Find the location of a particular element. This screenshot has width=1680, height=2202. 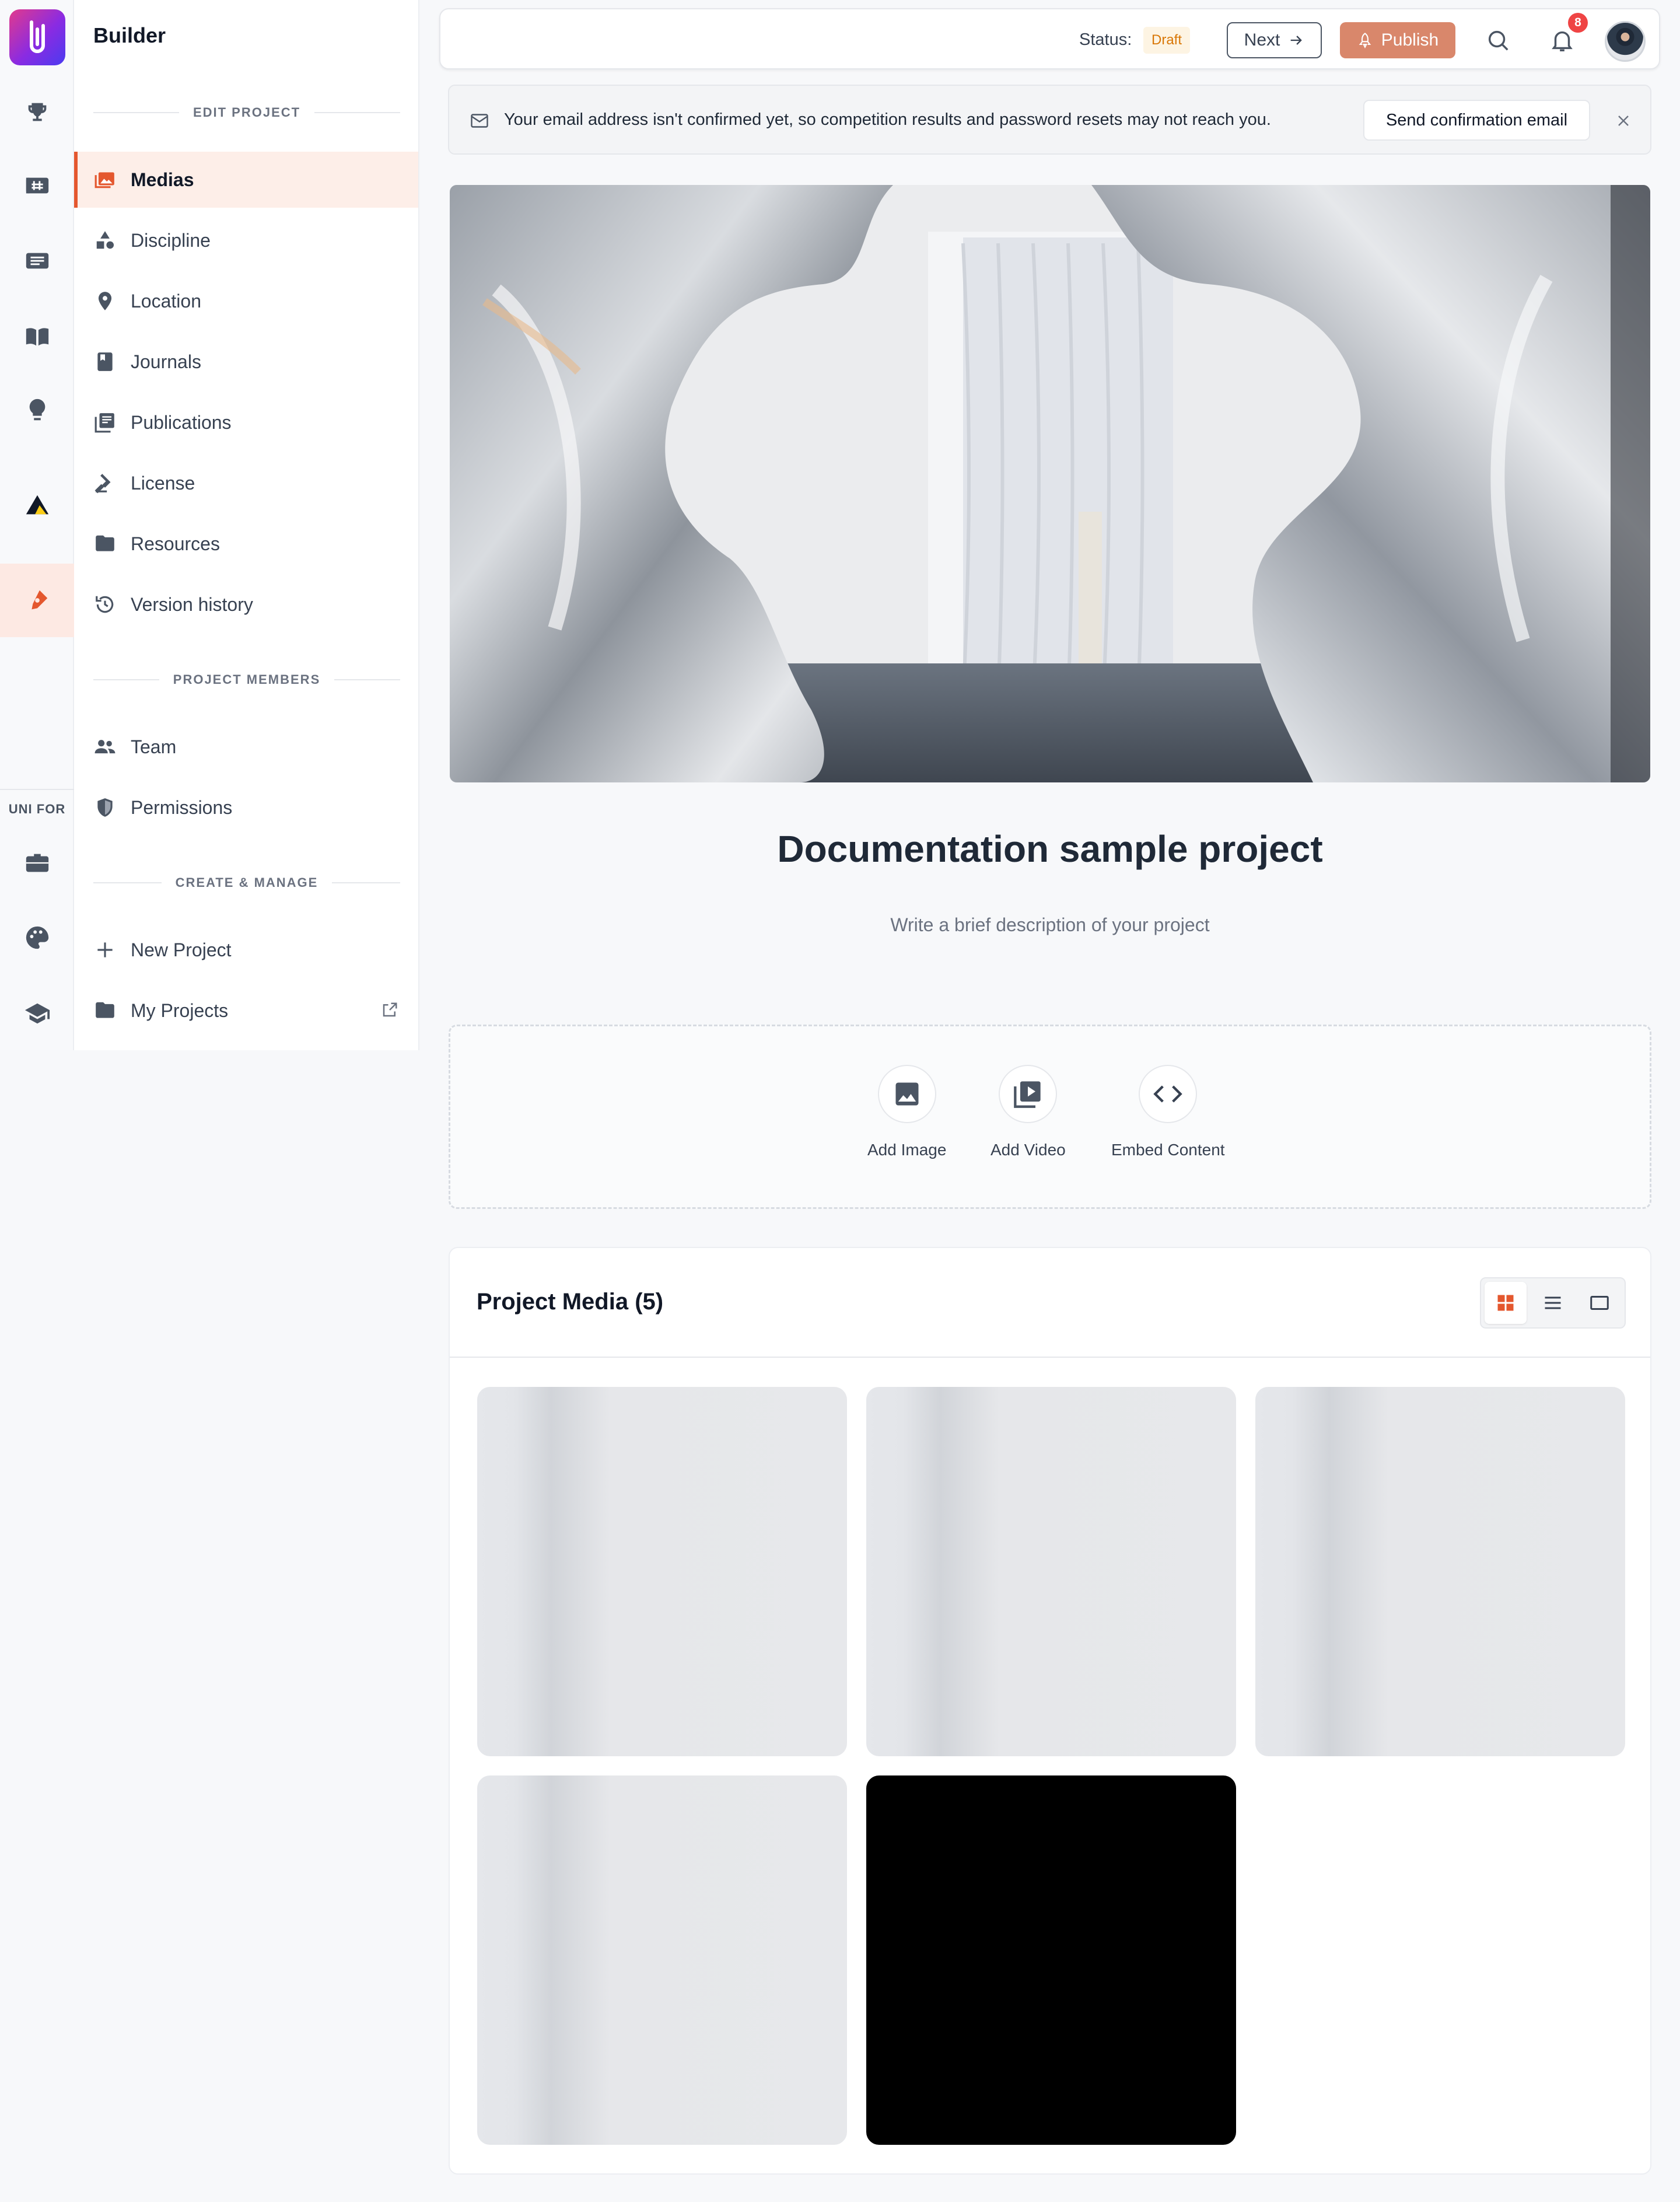

arrow-right-icon is located at coordinates (1297, 41).